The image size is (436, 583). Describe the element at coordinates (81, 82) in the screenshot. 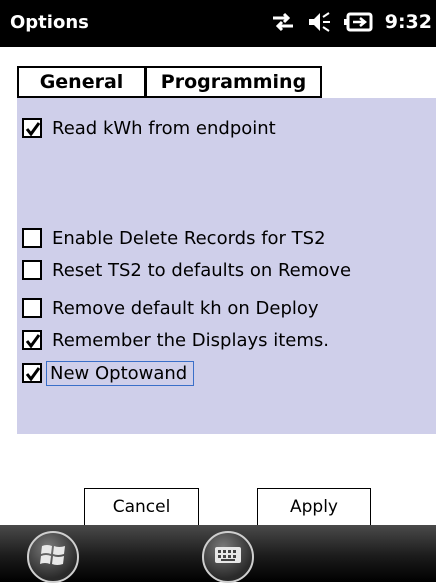

I see `tab-general: General` at that location.